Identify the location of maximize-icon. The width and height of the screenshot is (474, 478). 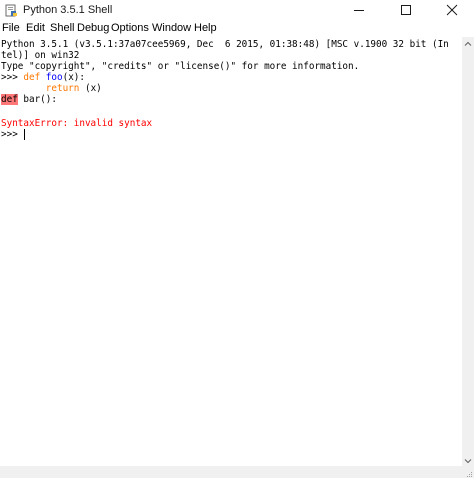
(406, 10).